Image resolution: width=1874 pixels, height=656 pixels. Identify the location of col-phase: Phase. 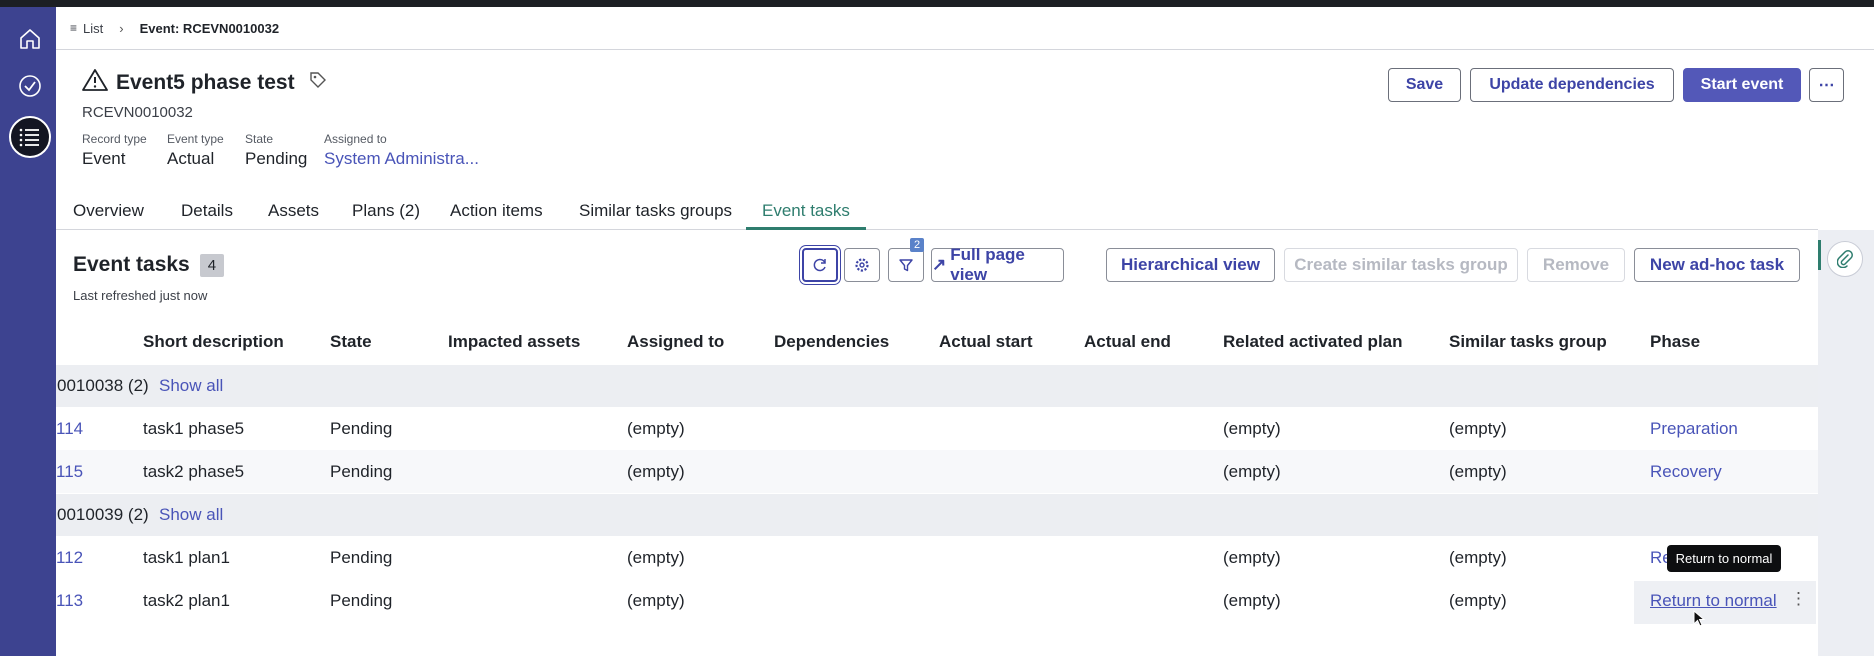
(1675, 342).